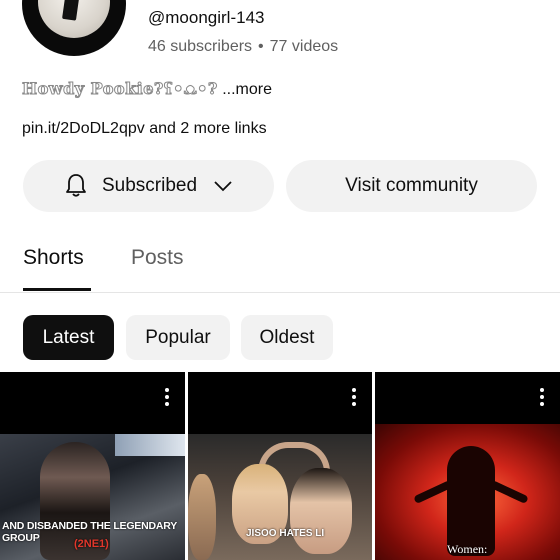  What do you see at coordinates (76, 185) in the screenshot?
I see `bell-icon` at bounding box center [76, 185].